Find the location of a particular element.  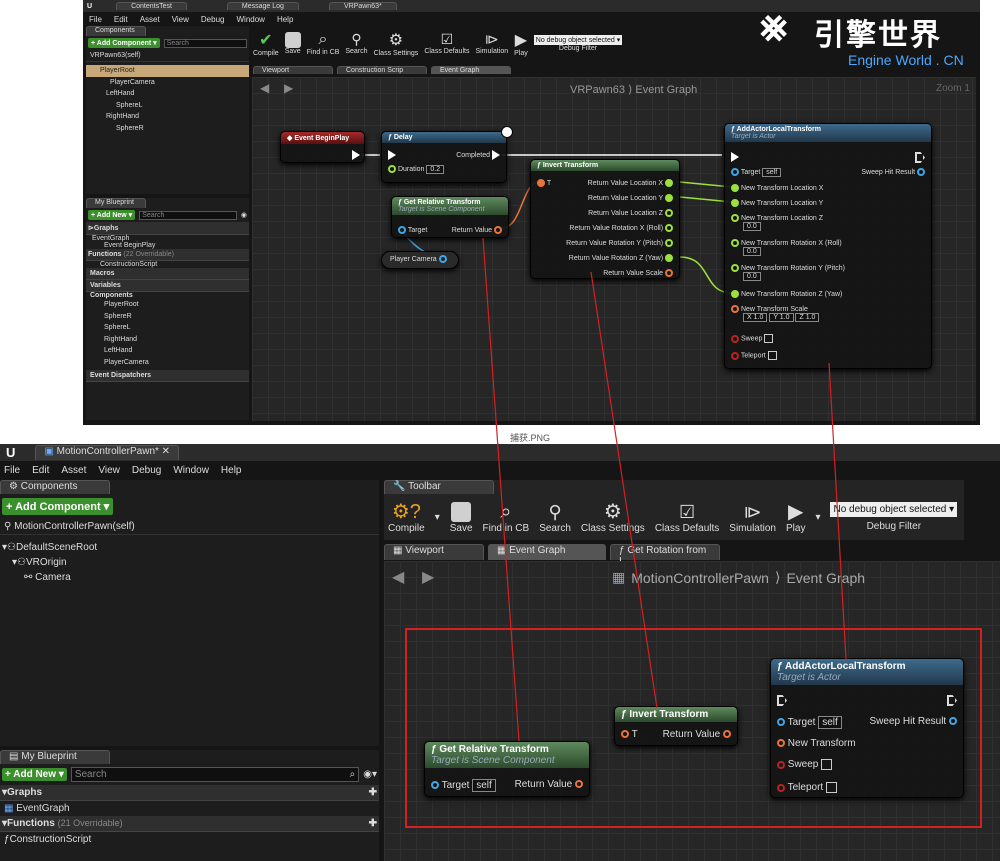

tree-item-spherer: SphereR is located at coordinates (167, 129).